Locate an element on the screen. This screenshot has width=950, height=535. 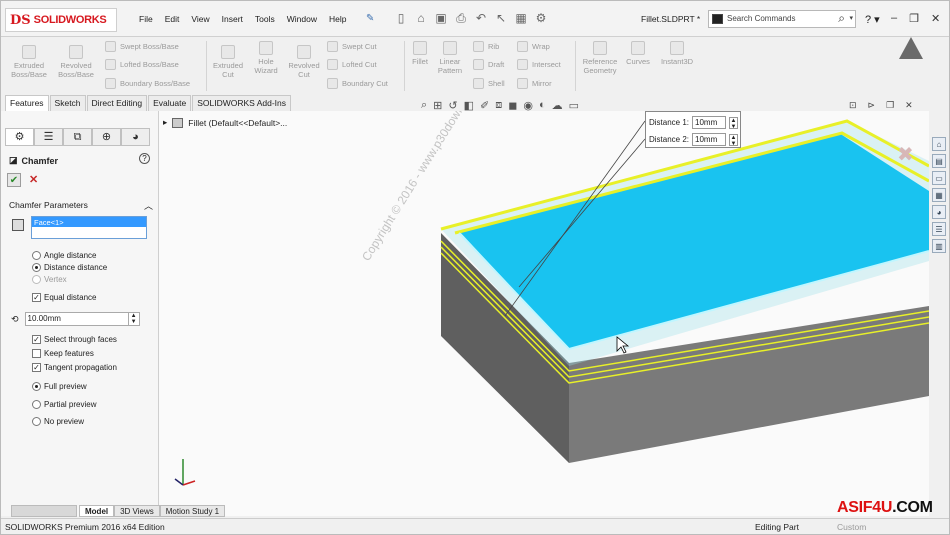
hide-show-items-icon: ◉ is located at coordinates (528, 105).